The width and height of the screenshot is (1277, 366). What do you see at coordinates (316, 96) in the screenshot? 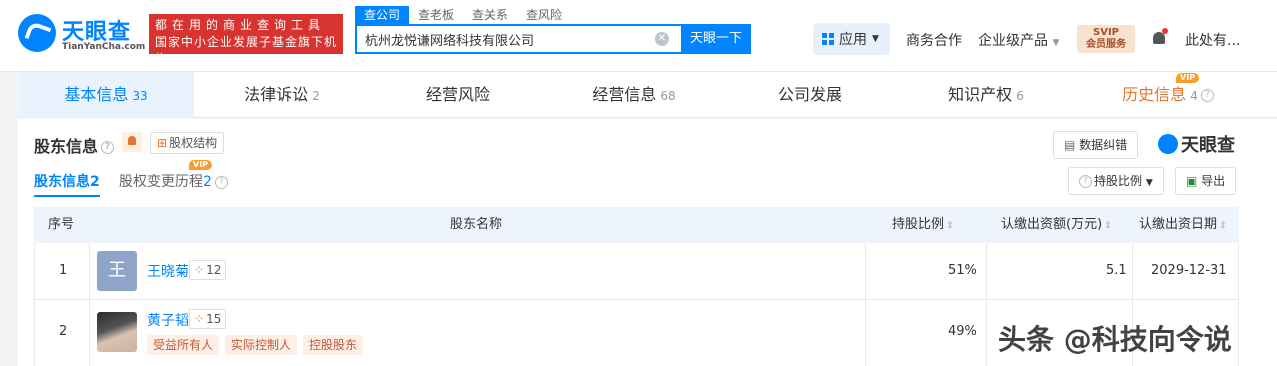
I see `tab-count: 2` at bounding box center [316, 96].